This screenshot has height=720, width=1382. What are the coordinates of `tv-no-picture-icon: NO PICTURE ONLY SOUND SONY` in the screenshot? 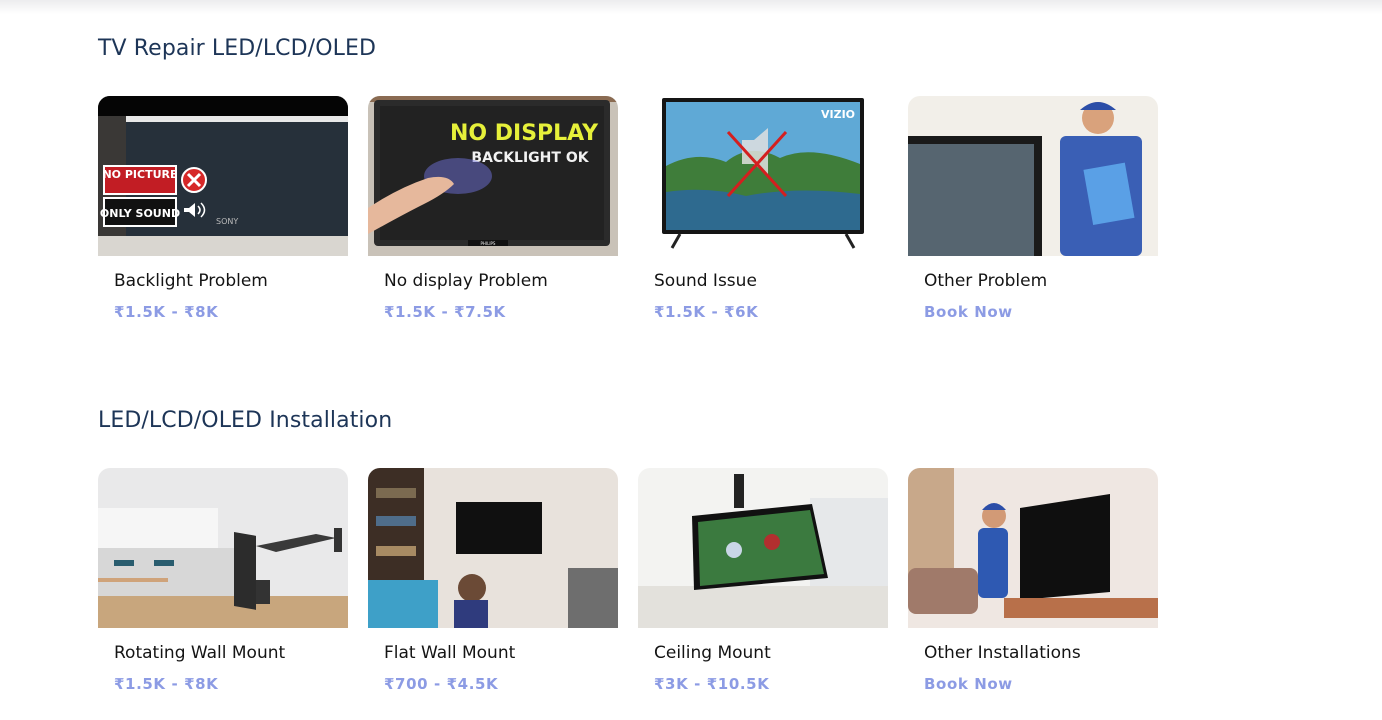 It's located at (223, 176).